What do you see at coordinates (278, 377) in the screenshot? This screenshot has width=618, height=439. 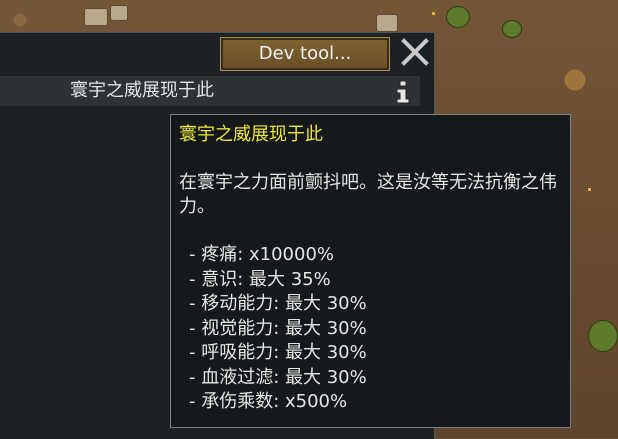 I see `stat-line-blood-filtration: - 血液过滤: 最大 30%` at bounding box center [278, 377].